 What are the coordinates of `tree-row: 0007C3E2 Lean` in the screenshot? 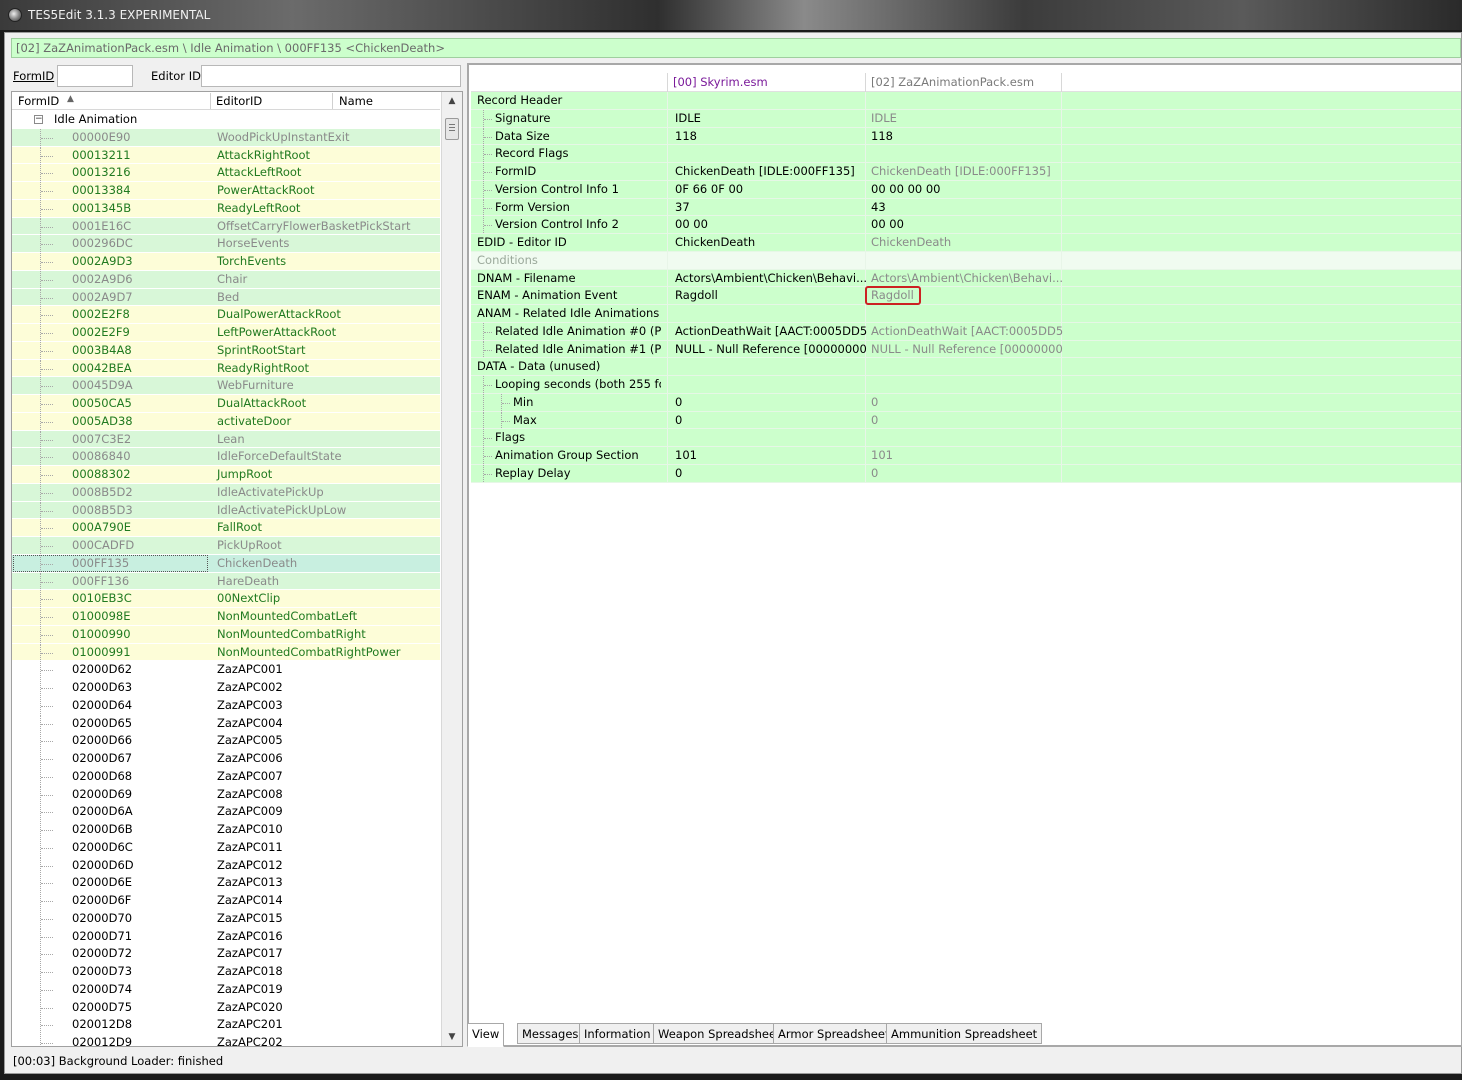 It's located at (226, 439).